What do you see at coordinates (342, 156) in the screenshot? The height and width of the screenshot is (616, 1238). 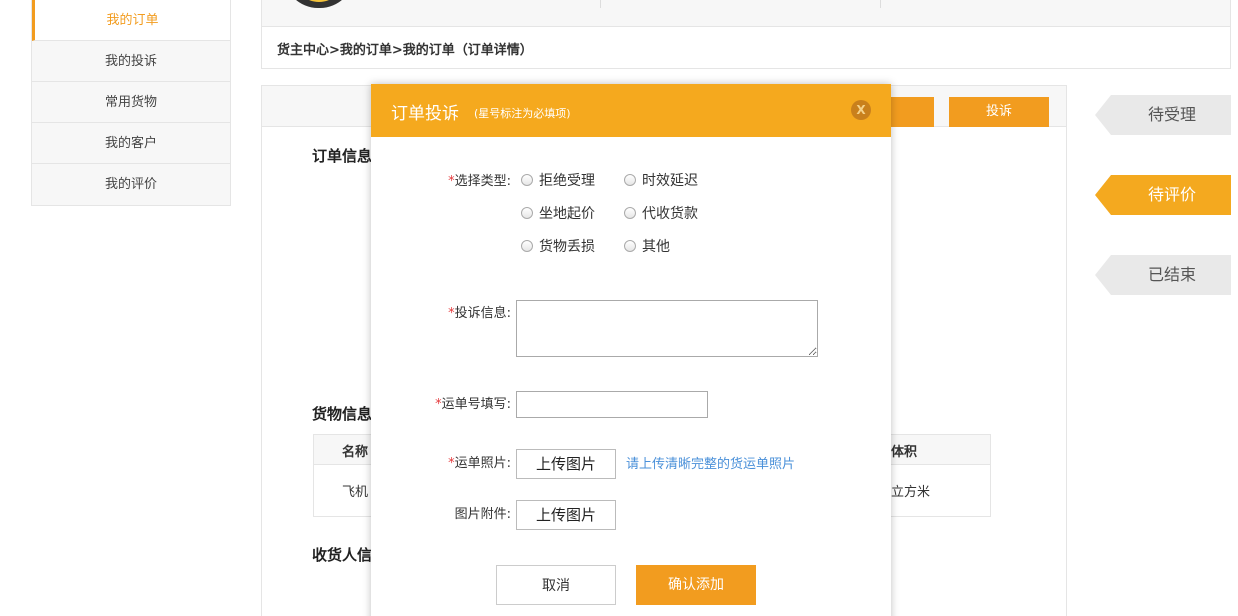 I see `order-info-title: 订单信息` at bounding box center [342, 156].